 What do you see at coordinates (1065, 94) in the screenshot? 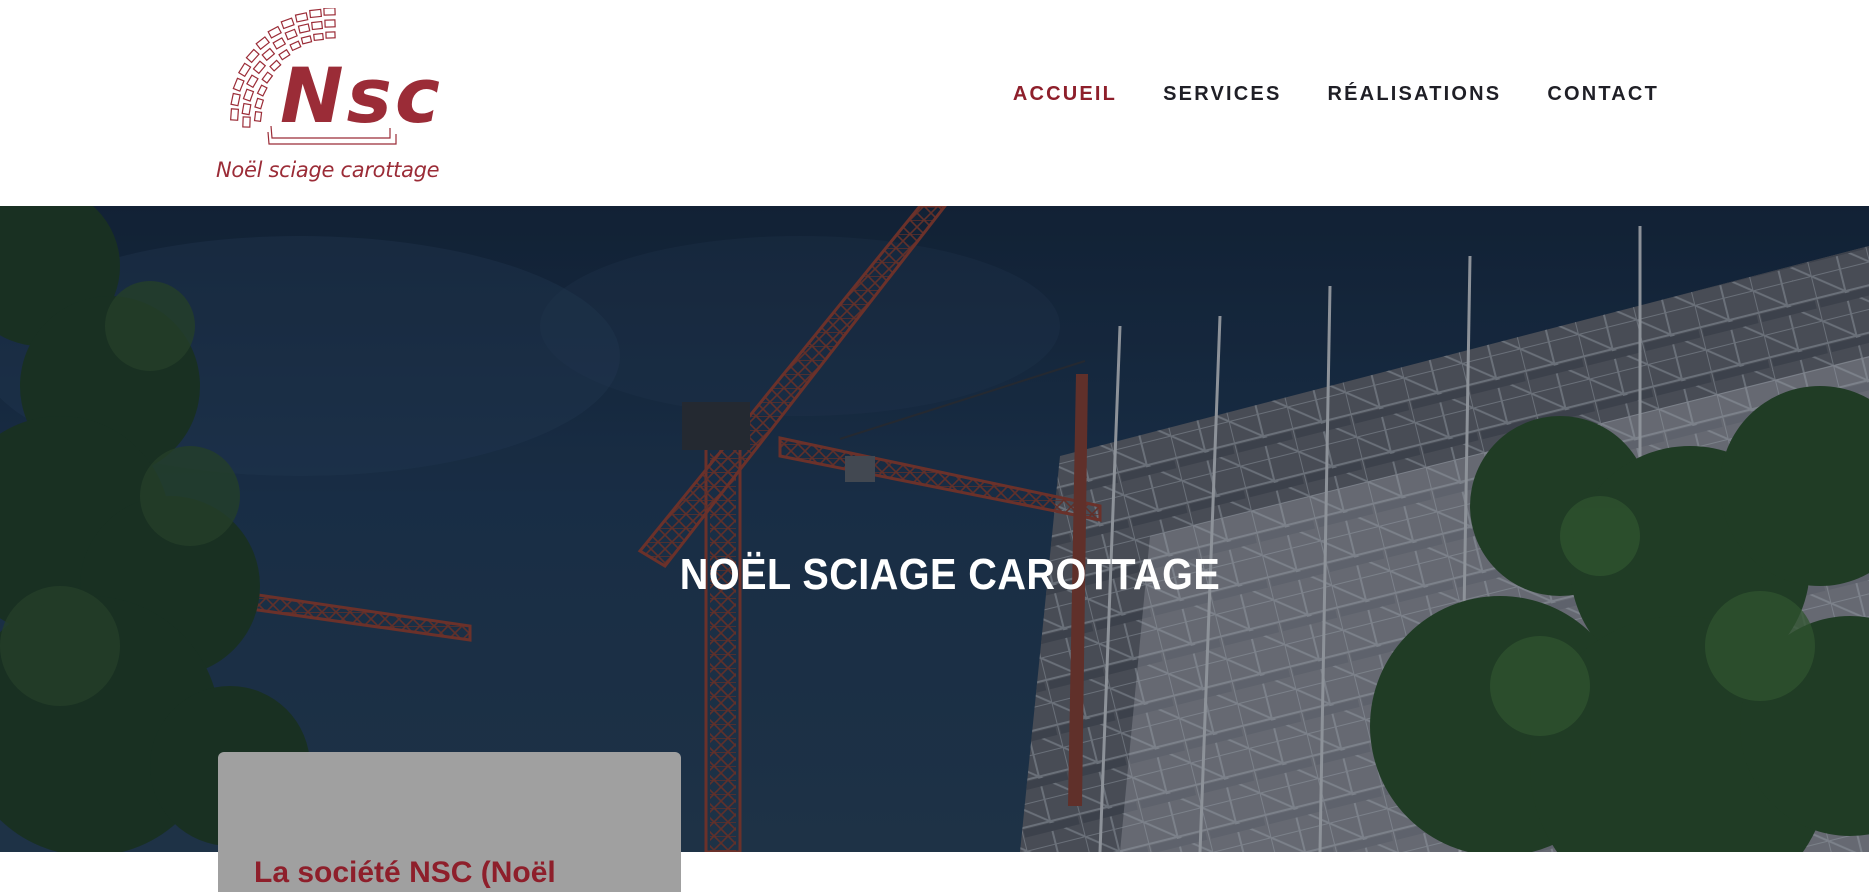
I see `nav-item-accueil: ACCUEIL` at bounding box center [1065, 94].